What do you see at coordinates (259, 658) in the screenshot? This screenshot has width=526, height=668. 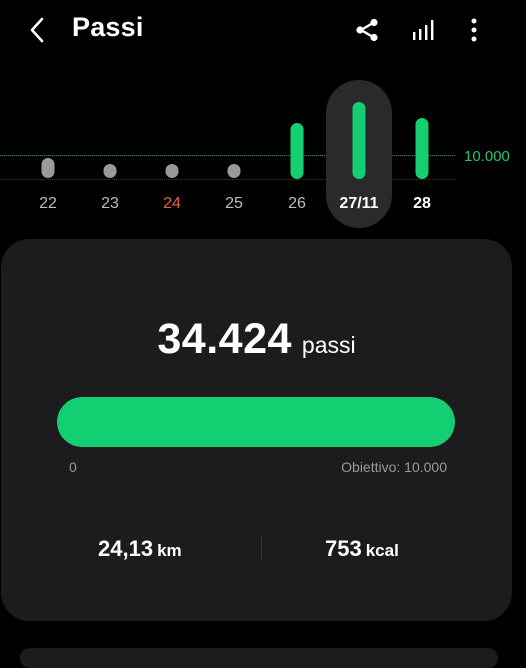 I see `next-card` at bounding box center [259, 658].